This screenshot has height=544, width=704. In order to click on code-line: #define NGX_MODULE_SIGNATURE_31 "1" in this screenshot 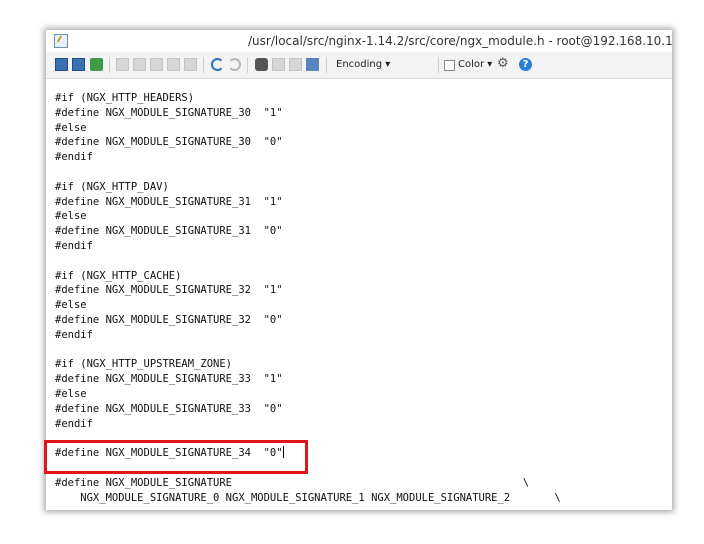, I will do `click(308, 202)`.